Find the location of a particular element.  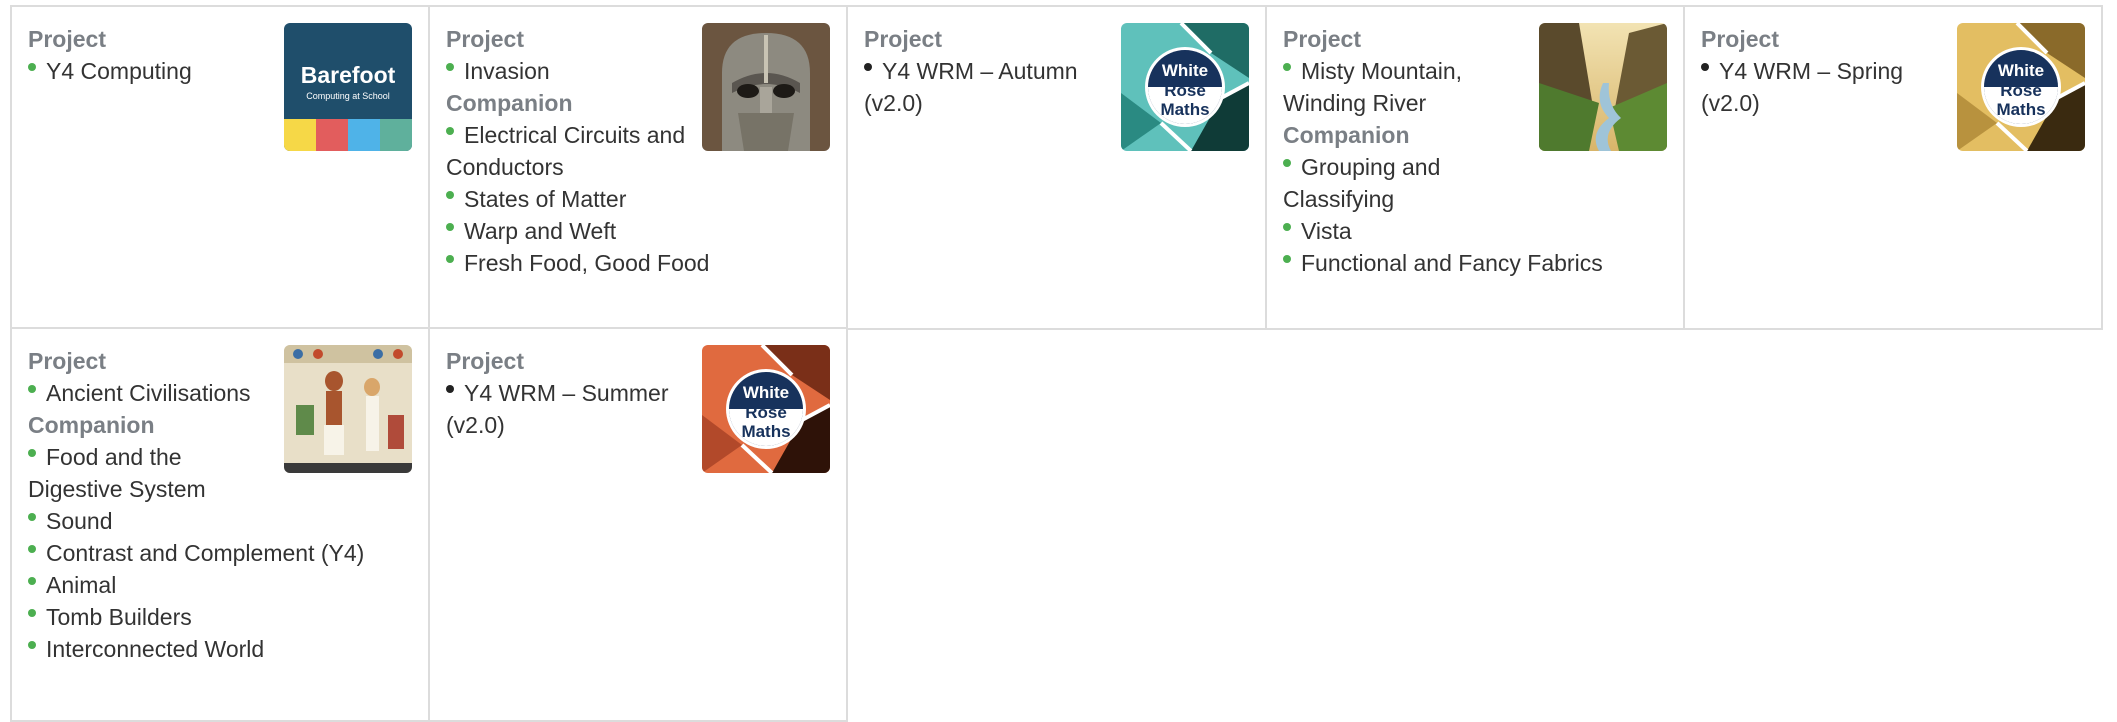

list-item: Grouping and Classifying is located at coordinates (1398, 183).